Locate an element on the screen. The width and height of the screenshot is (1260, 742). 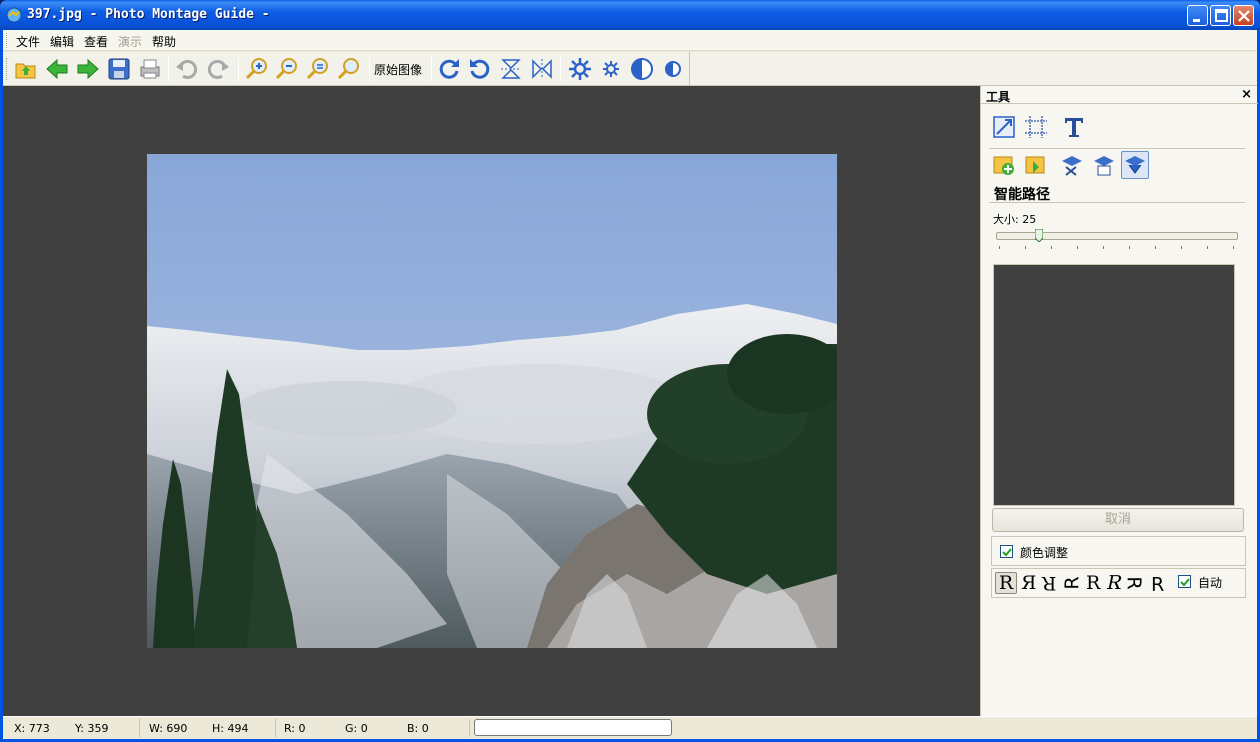
forward-button is located at coordinates (88, 69).